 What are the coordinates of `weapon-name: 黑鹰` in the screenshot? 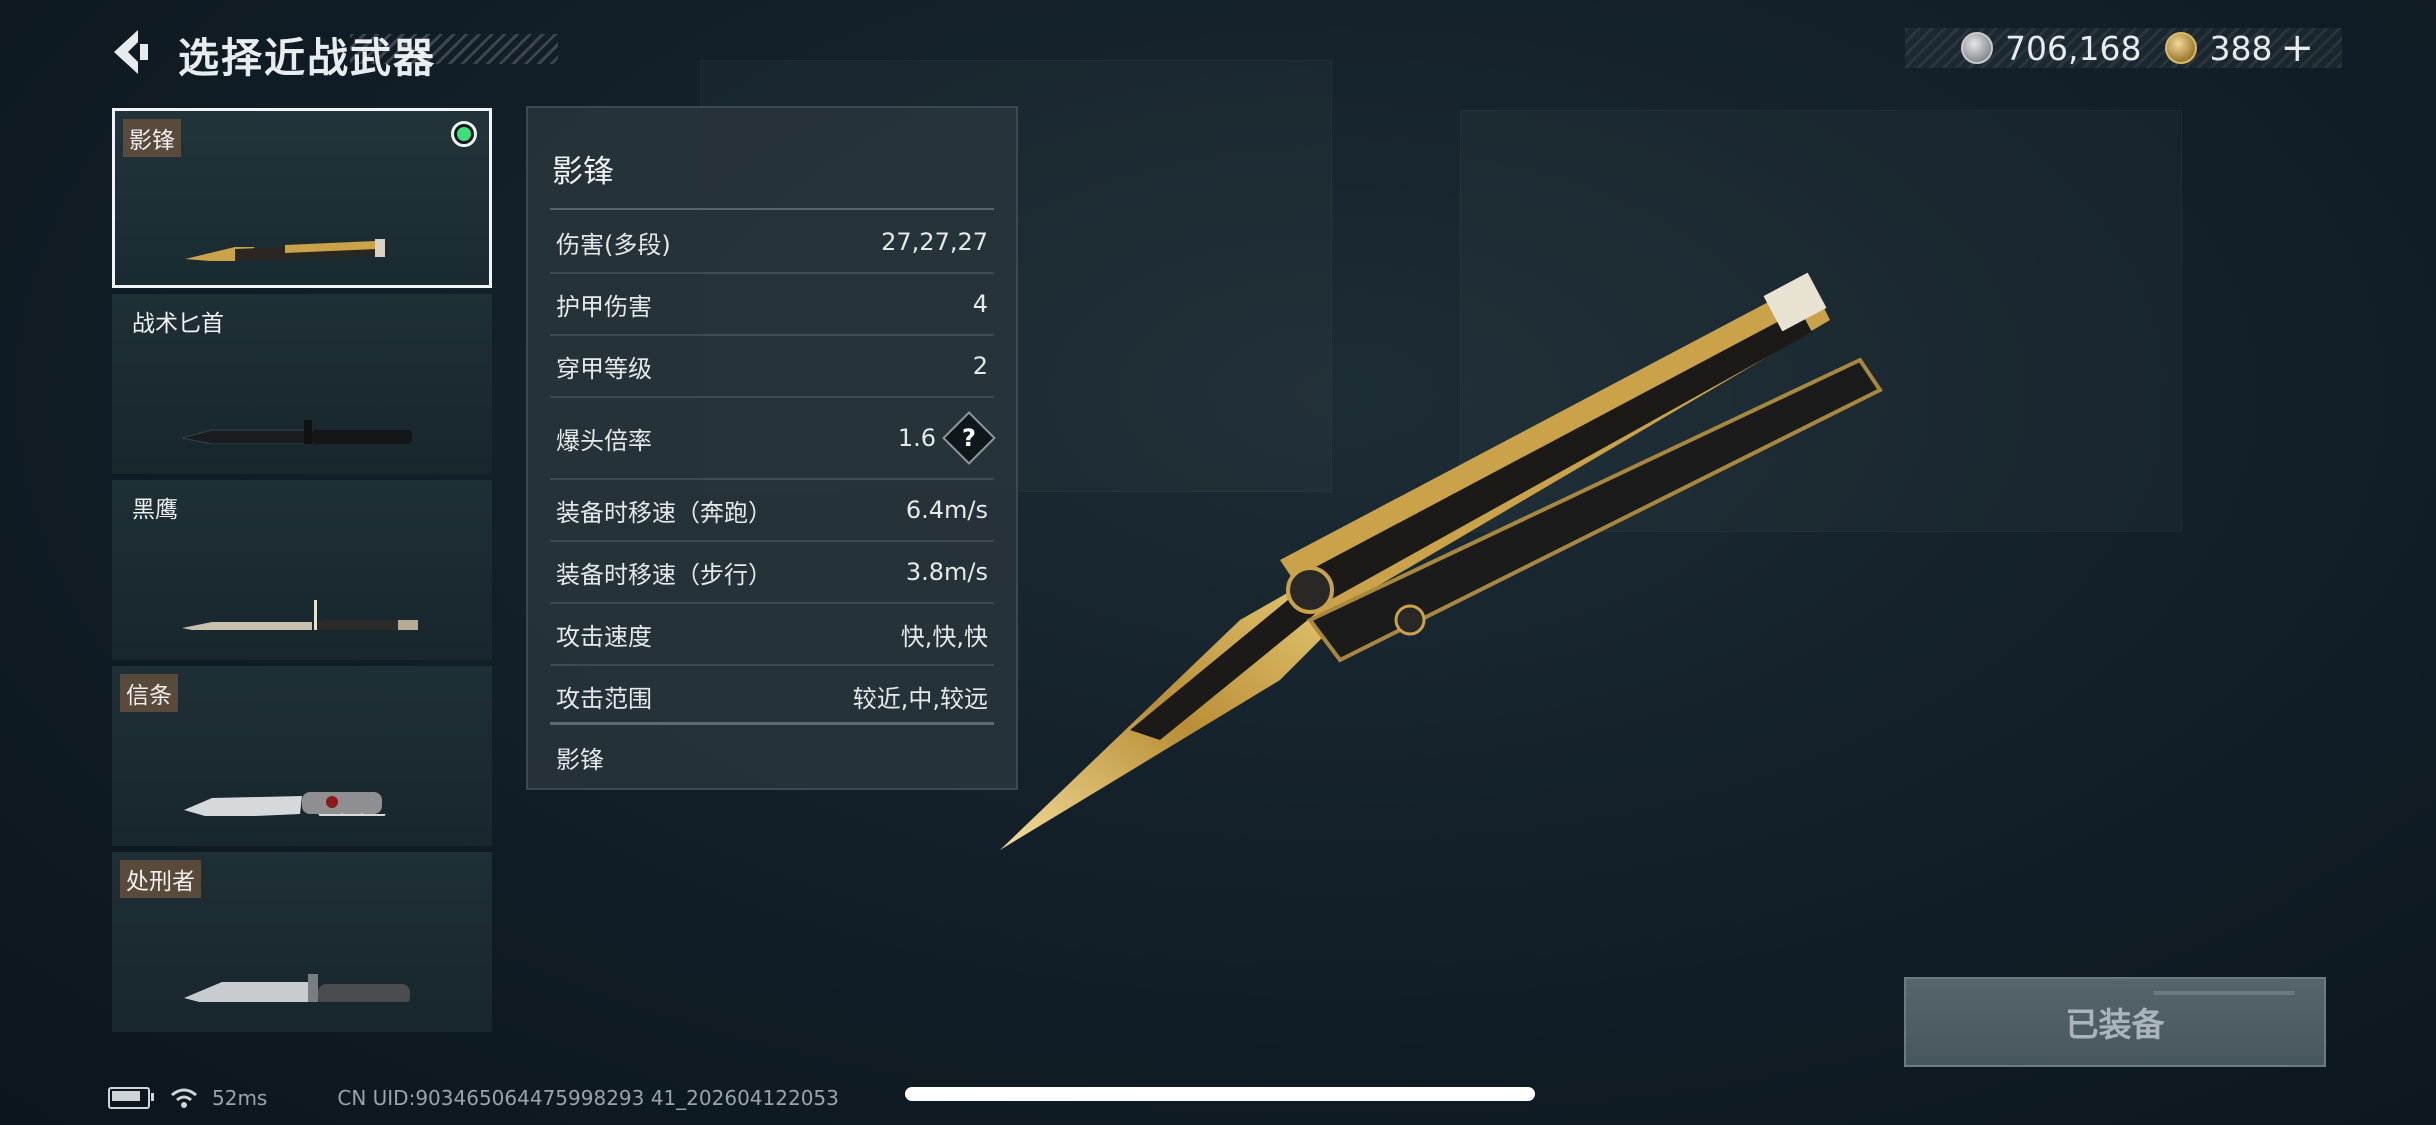 It's located at (155, 510).